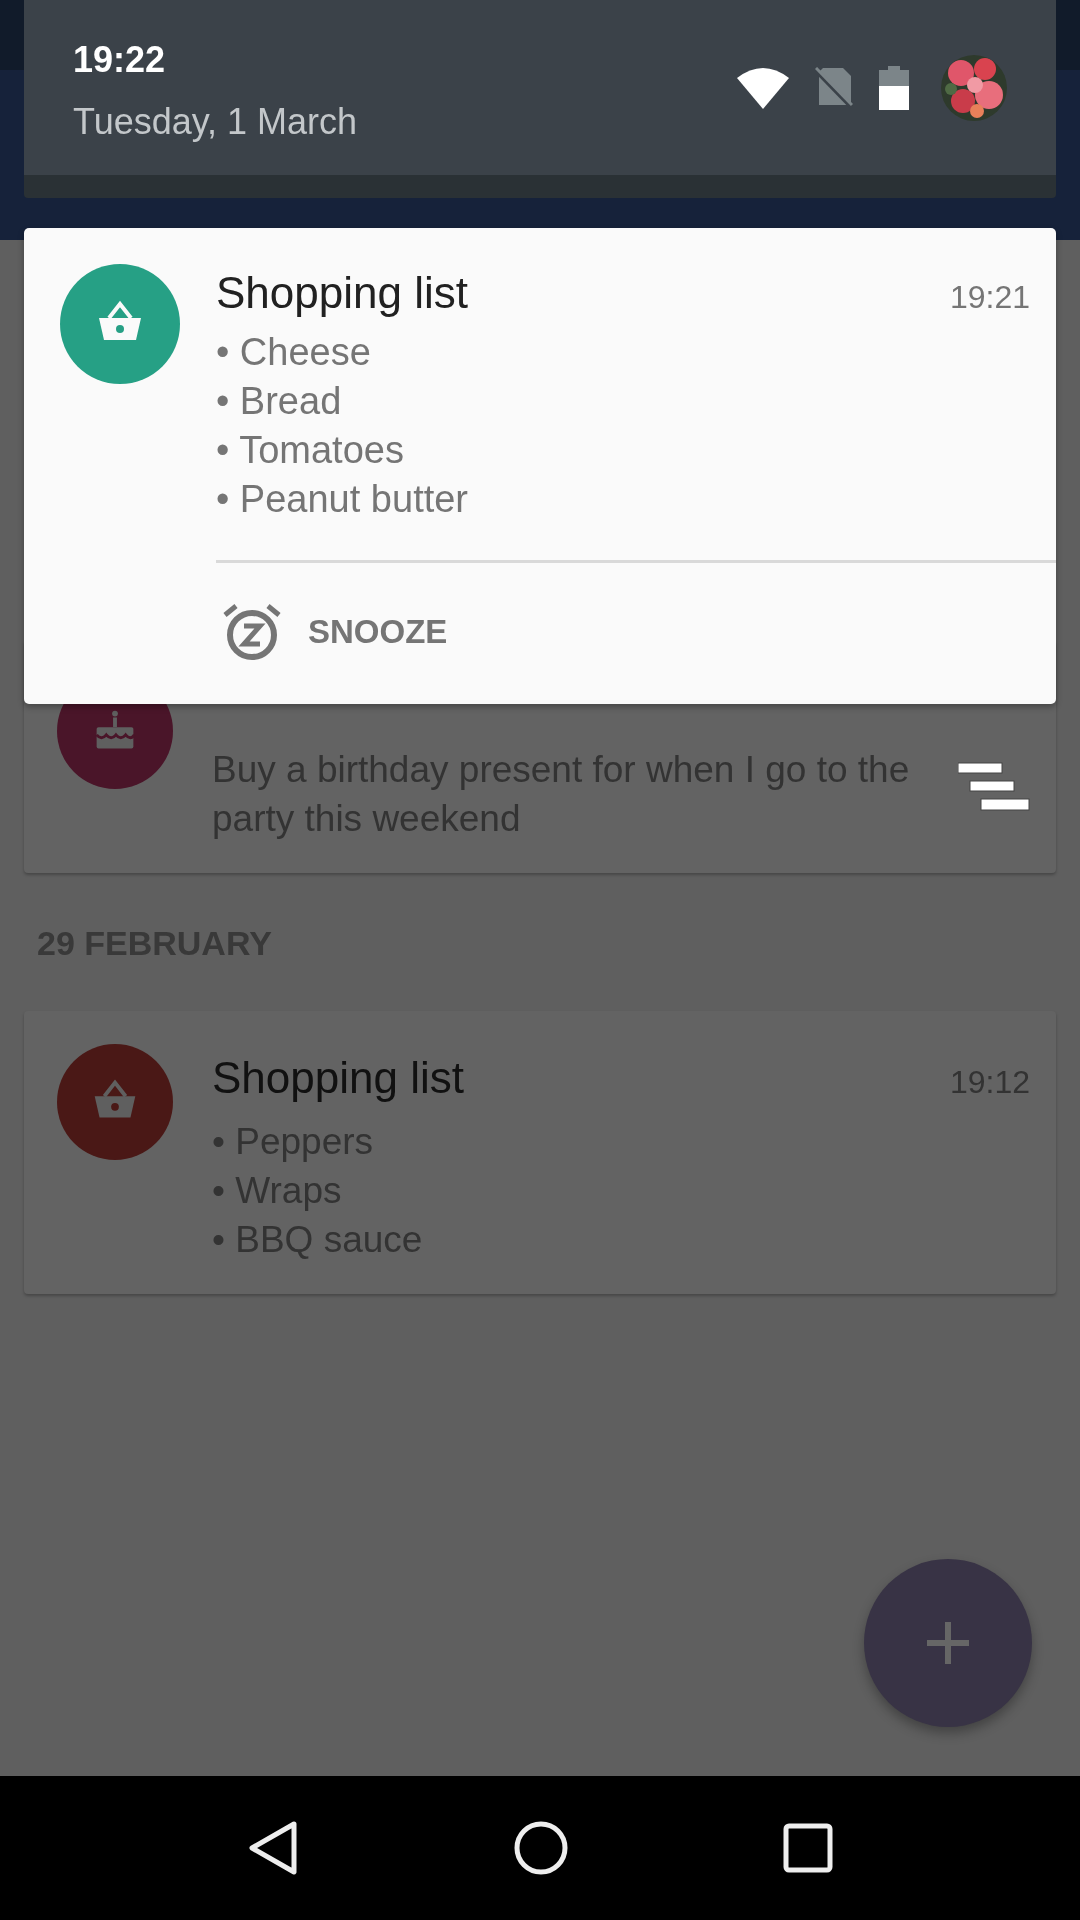 This screenshot has height=1920, width=1080. What do you see at coordinates (894, 87) in the screenshot?
I see `battery-icon` at bounding box center [894, 87].